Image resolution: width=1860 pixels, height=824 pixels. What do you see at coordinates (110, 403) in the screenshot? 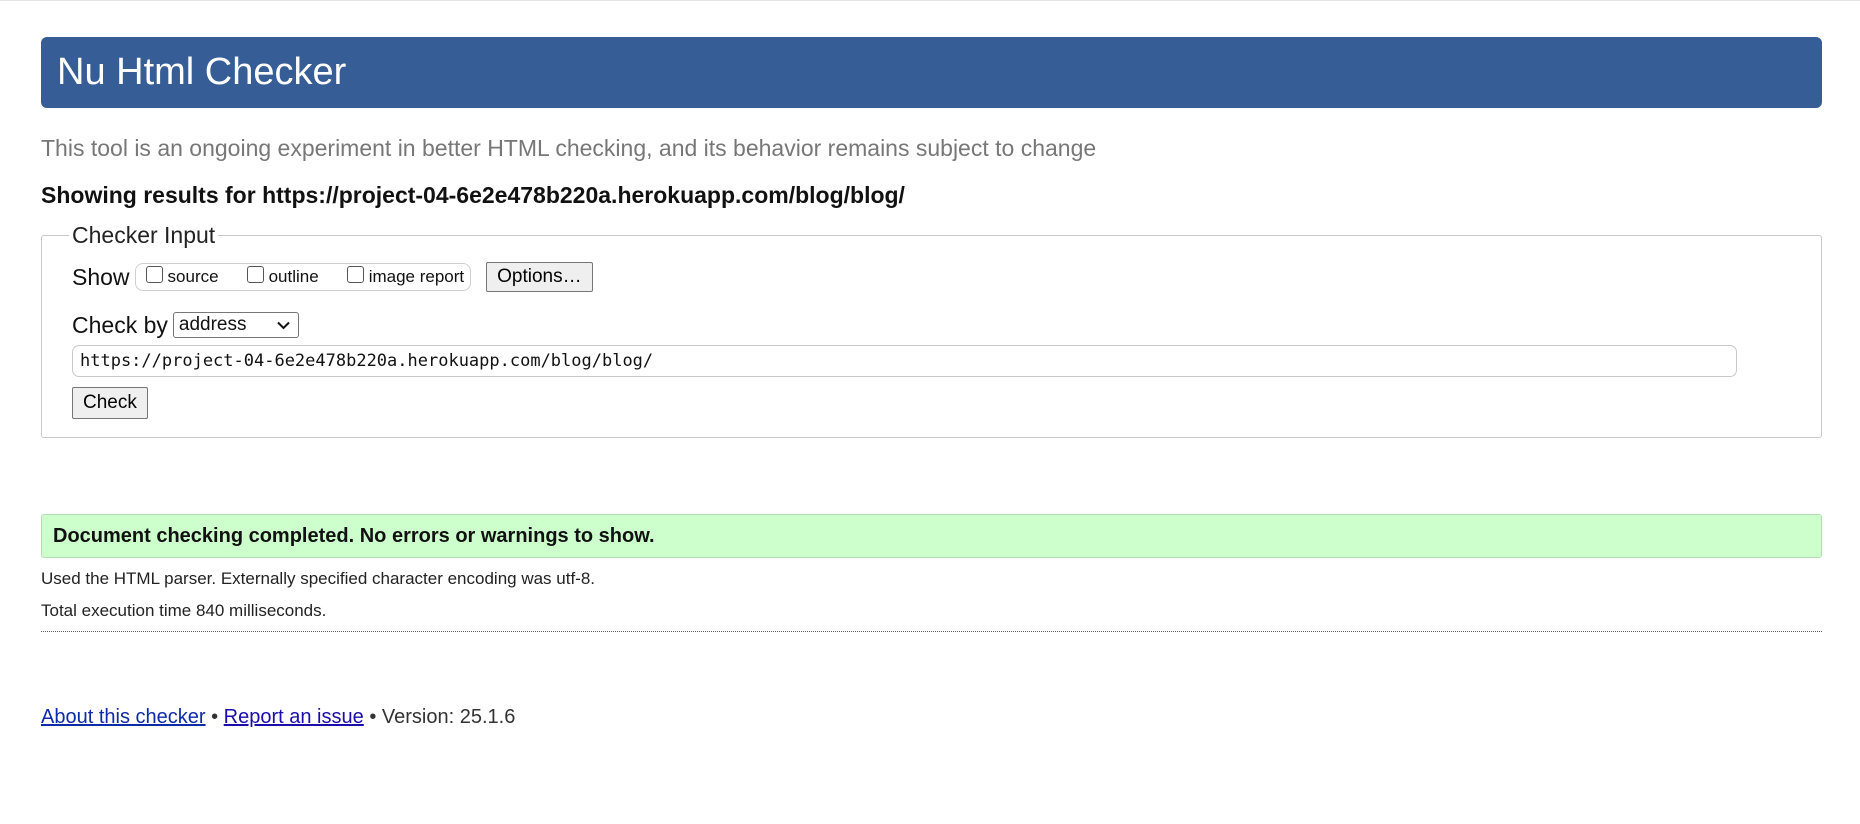
I see `check-button: Check` at bounding box center [110, 403].